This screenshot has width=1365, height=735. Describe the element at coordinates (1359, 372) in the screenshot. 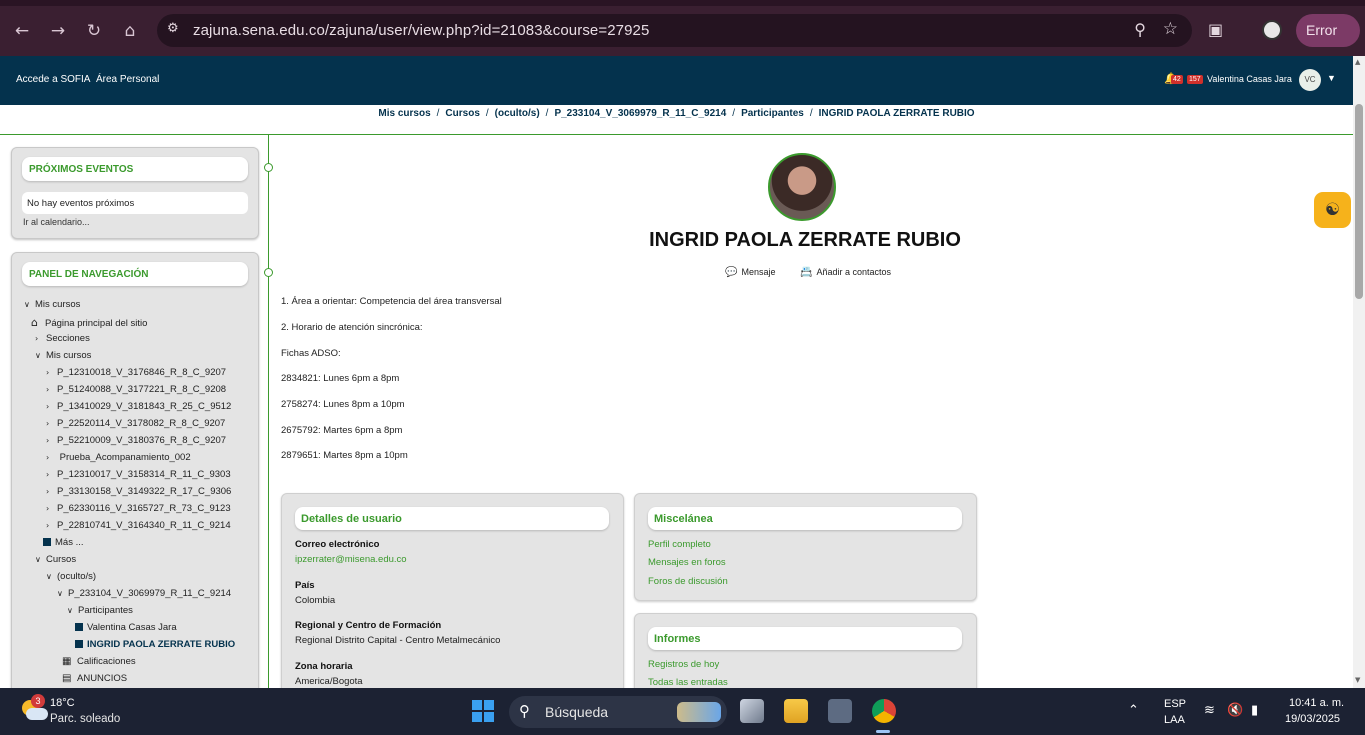

I see `page-scrollbar: ▲ ▼` at that location.